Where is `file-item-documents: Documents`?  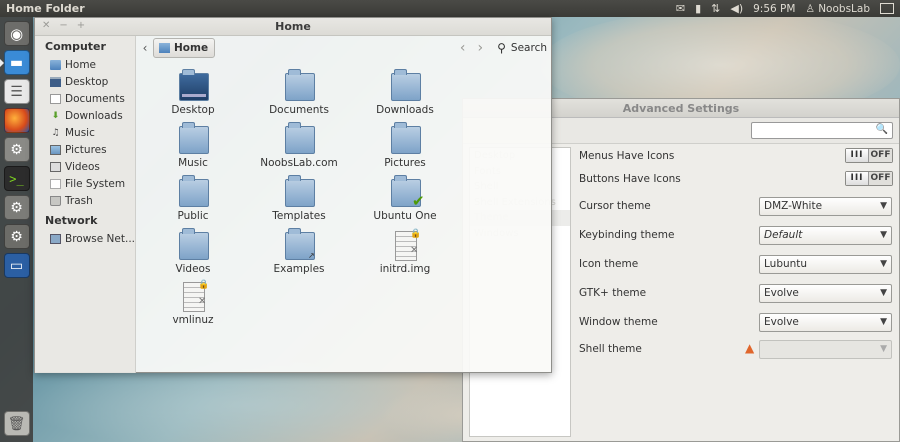 file-item-documents: Documents is located at coordinates (299, 95).